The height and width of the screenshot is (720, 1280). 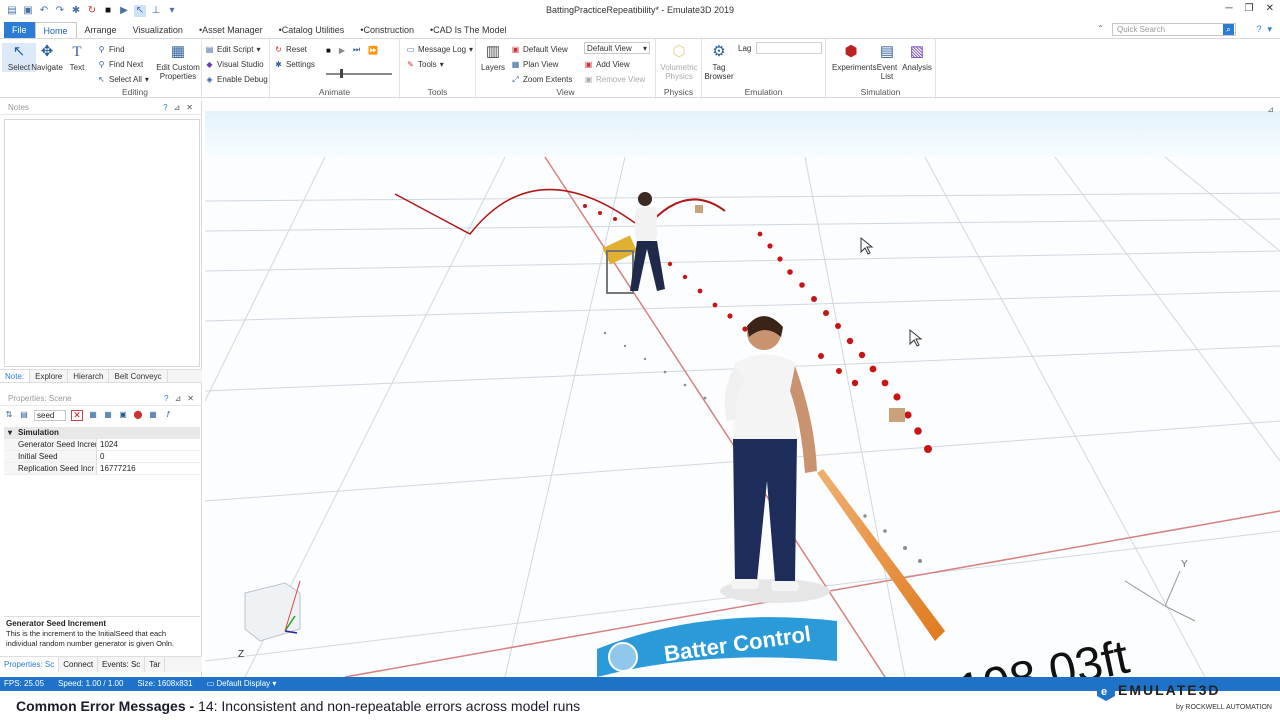 What do you see at coordinates (1264, 29) in the screenshot?
I see `help-icons: ? ▾` at bounding box center [1264, 29].